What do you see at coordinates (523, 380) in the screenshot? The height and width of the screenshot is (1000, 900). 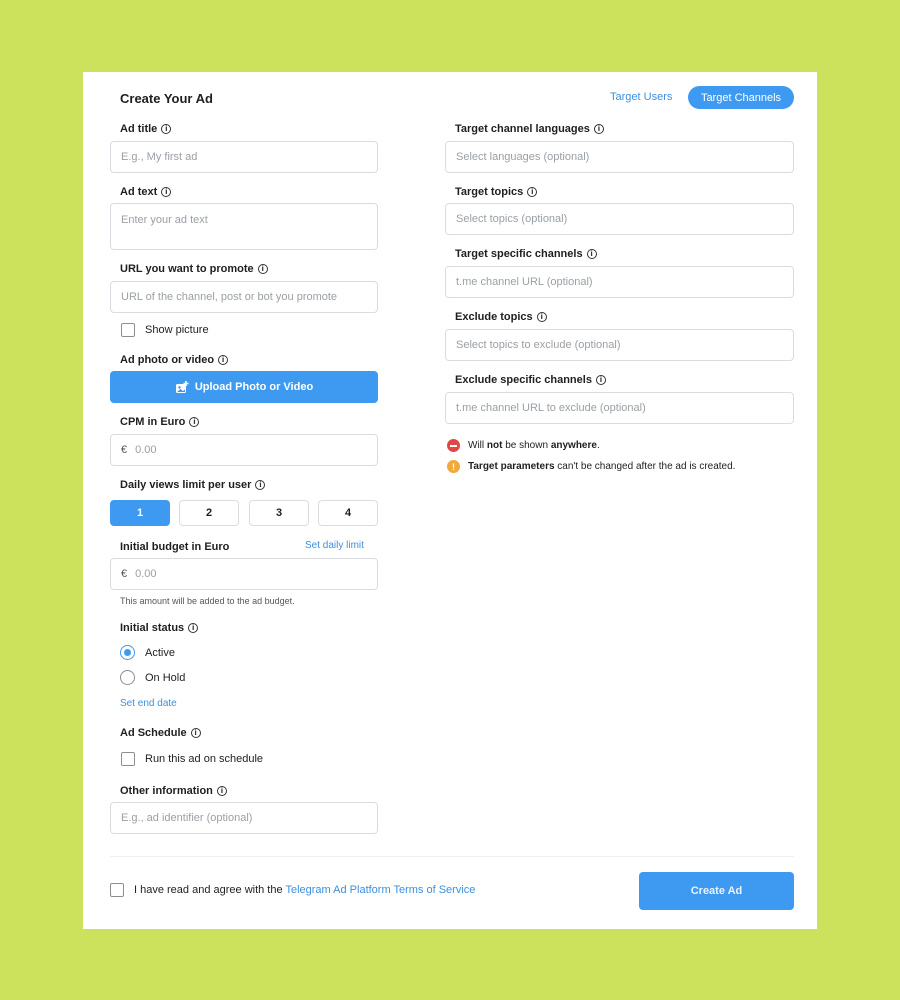 I see `exclude-channels-label-text: Exclude specific channels` at bounding box center [523, 380].